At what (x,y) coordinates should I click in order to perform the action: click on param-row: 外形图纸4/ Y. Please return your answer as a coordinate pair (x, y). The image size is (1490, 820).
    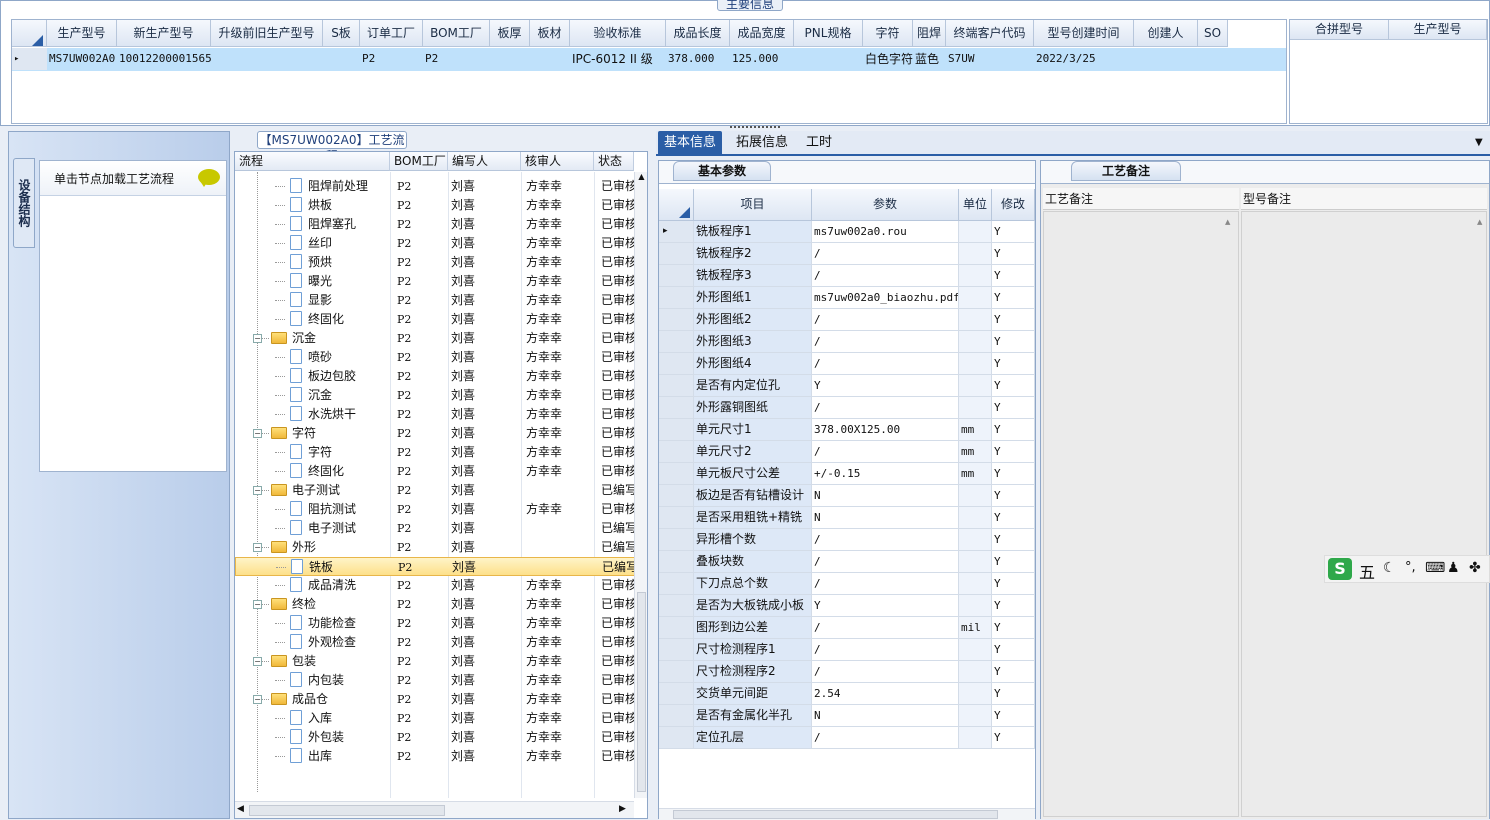
    Looking at the image, I should click on (847, 364).